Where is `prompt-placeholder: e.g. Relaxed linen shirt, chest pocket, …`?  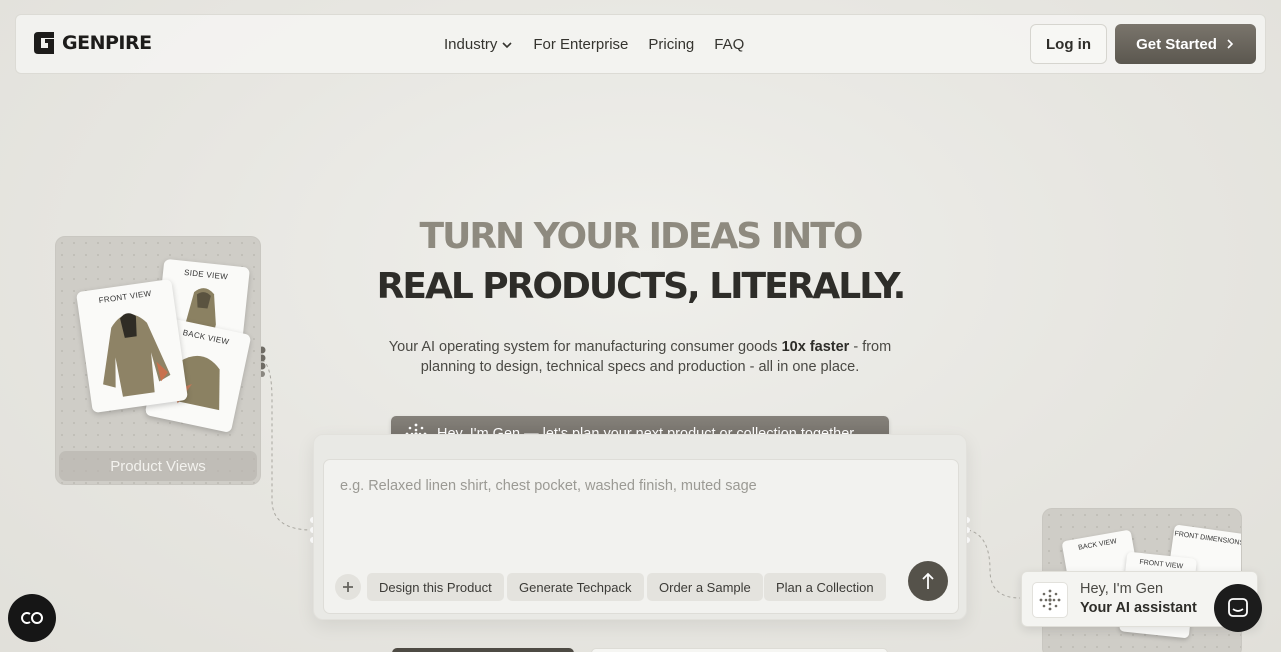
prompt-placeholder: e.g. Relaxed linen shirt, chest pocket, … is located at coordinates (548, 486).